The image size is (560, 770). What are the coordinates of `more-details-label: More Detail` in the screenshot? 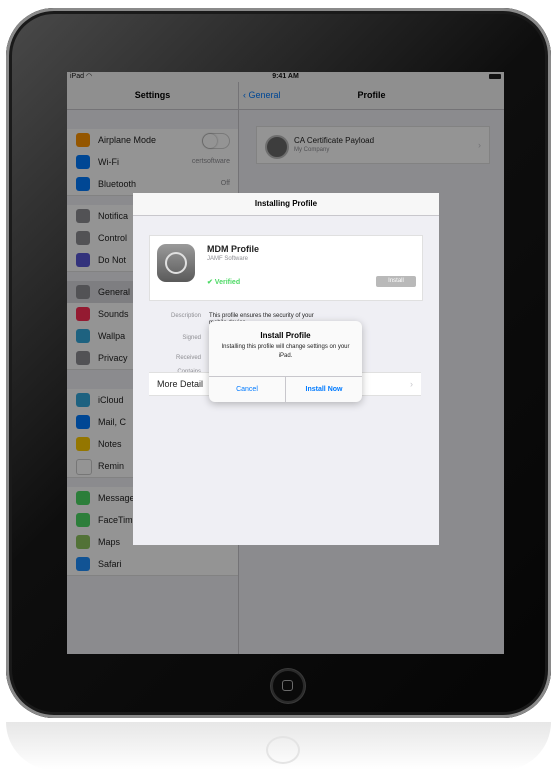 It's located at (180, 384).